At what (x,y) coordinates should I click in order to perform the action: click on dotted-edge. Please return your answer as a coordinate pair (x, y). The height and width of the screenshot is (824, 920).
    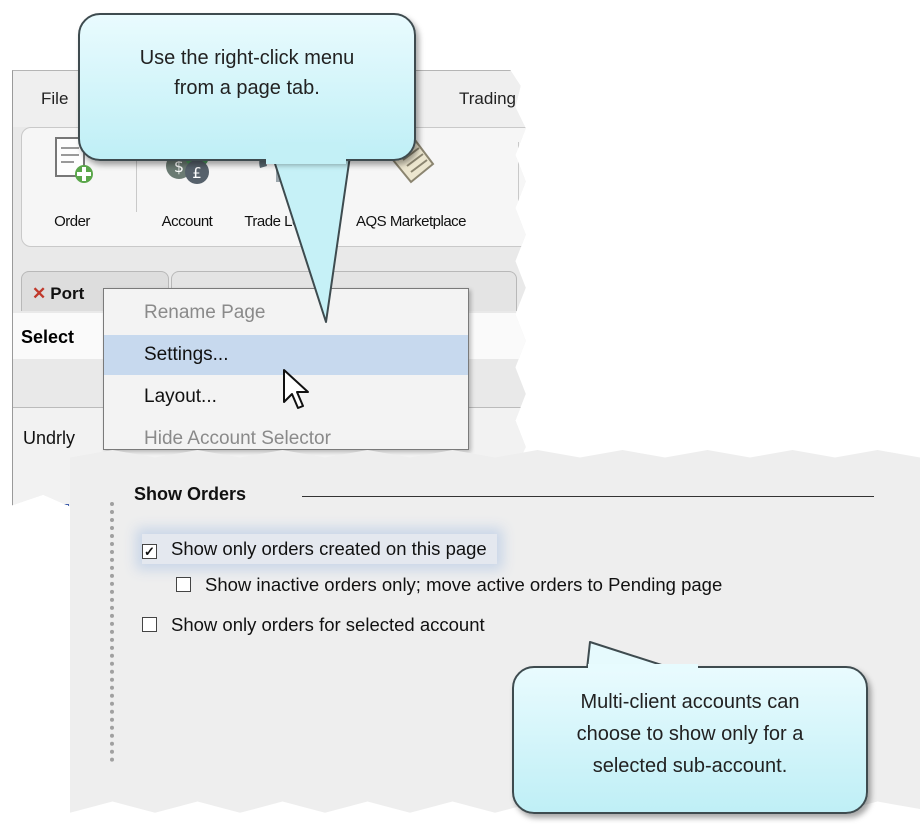
    Looking at the image, I should click on (112, 632).